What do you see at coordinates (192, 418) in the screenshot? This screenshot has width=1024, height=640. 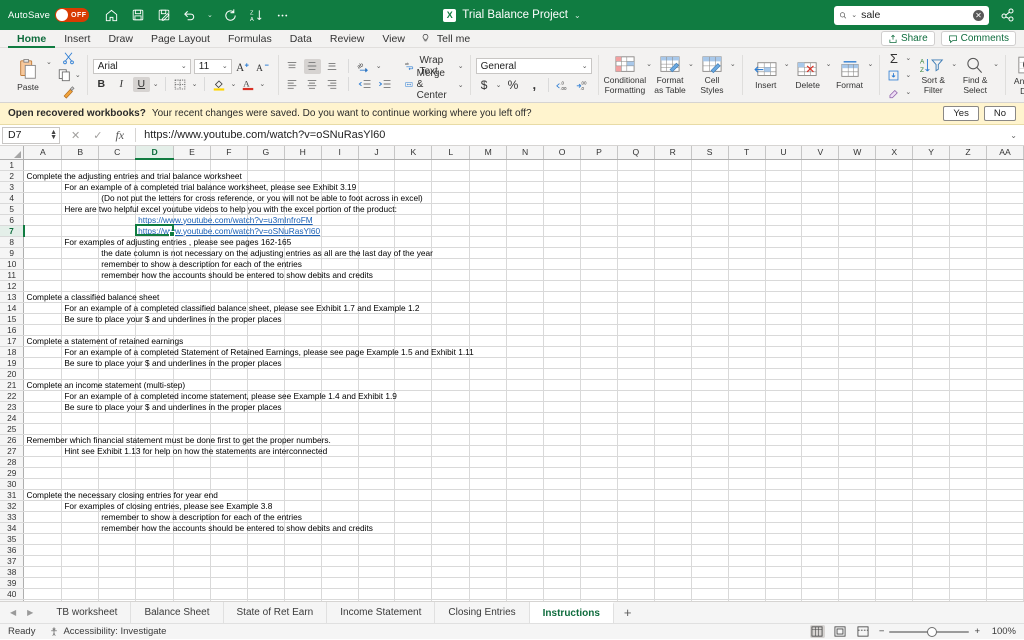 I see `cell-E24` at bounding box center [192, 418].